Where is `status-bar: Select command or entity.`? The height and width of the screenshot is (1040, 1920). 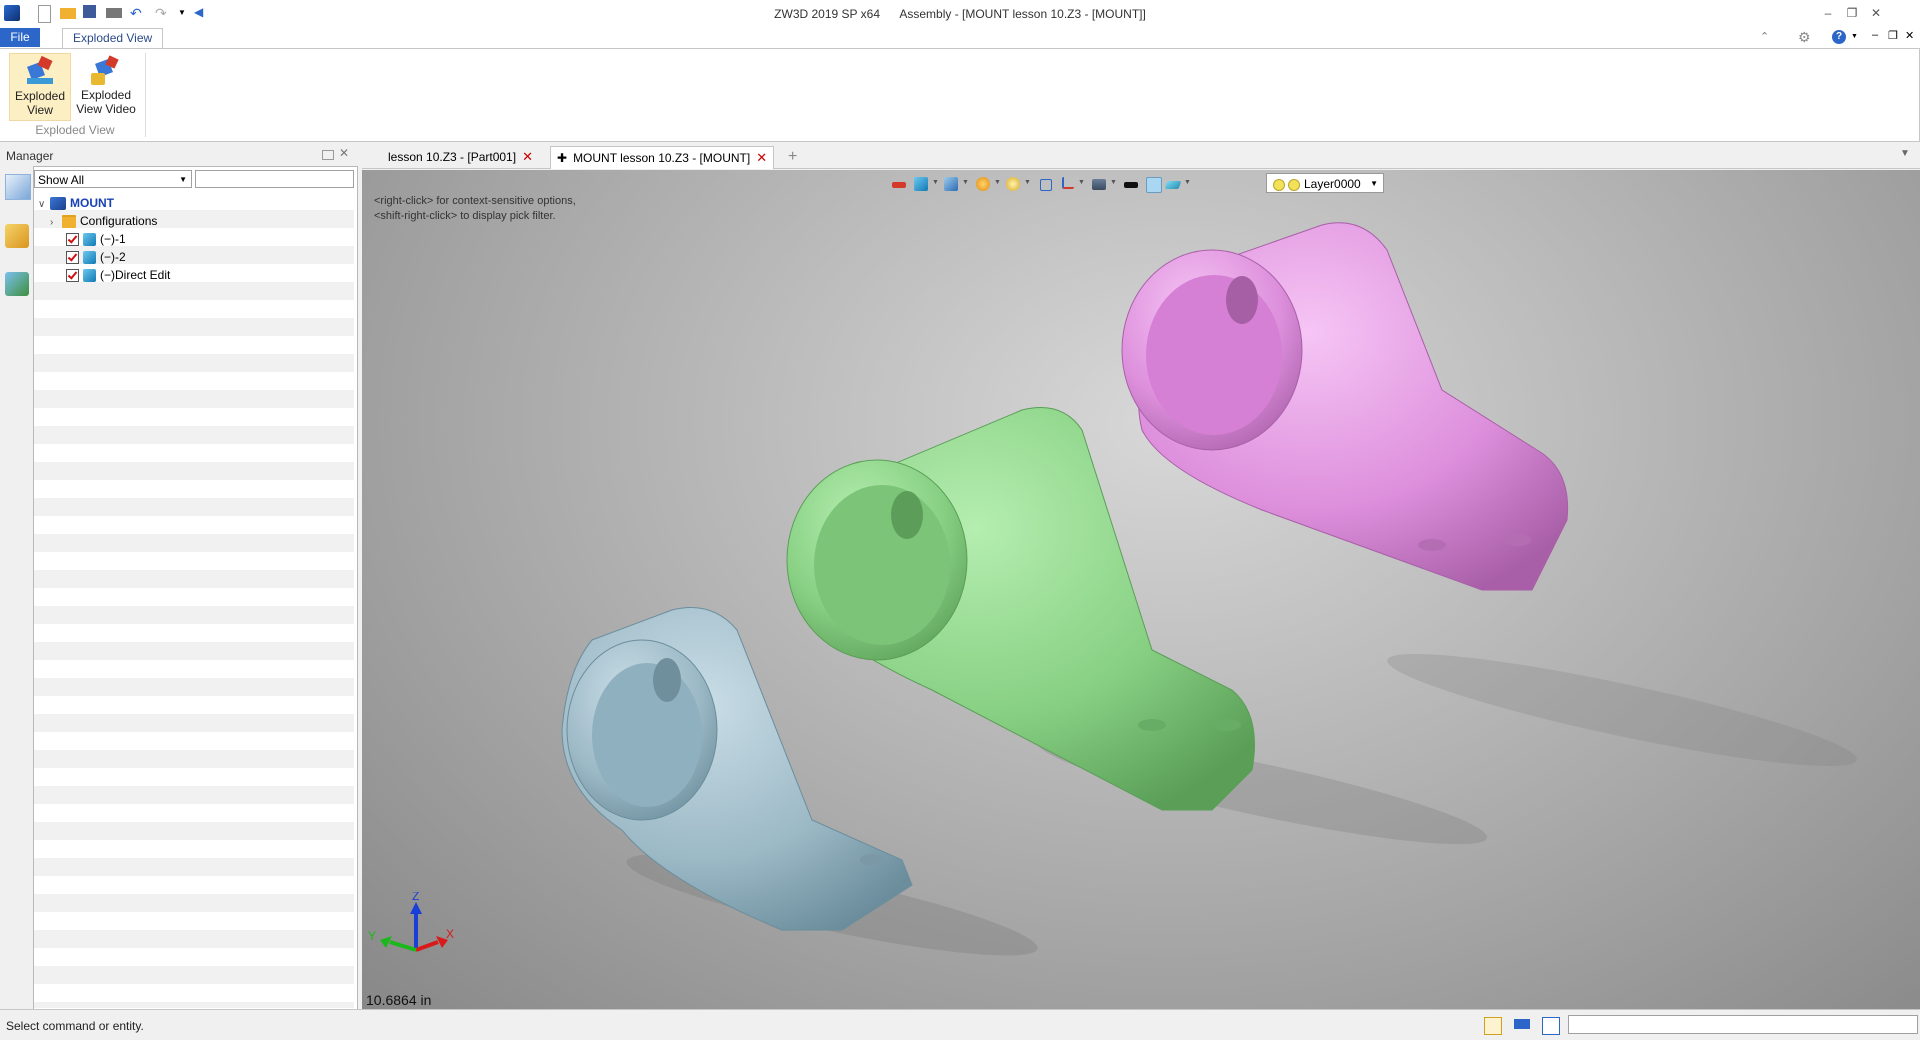
status-bar: Select command or entity. is located at coordinates (960, 1024).